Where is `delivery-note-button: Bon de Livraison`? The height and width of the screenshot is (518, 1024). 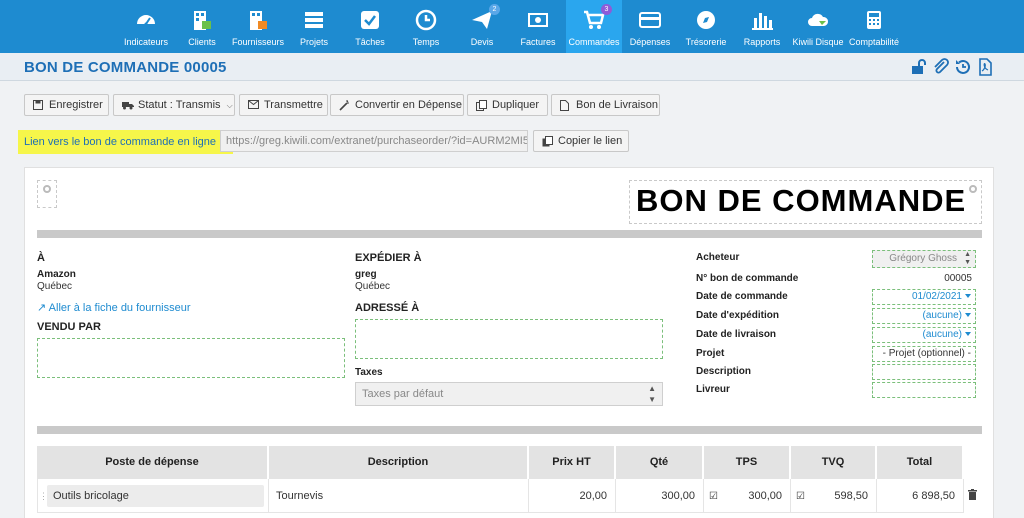
delivery-note-button: Bon de Livraison is located at coordinates (605, 105).